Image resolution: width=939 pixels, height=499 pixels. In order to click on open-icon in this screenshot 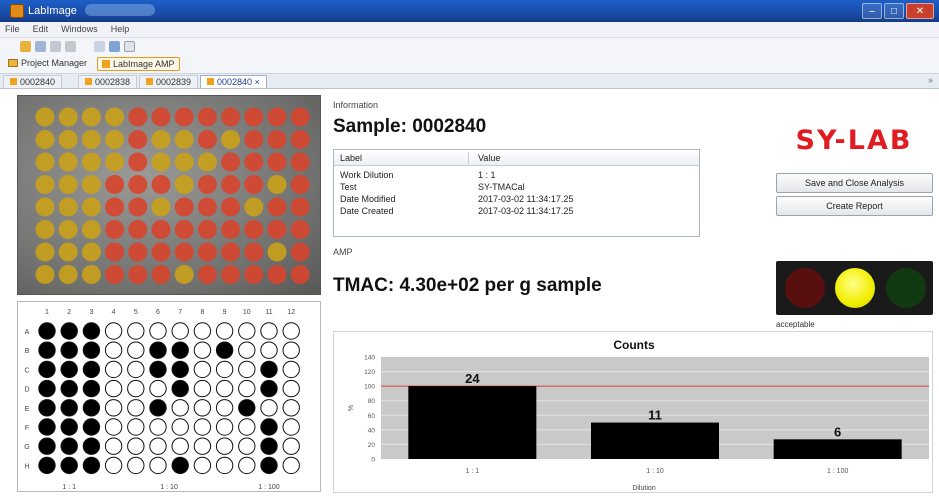, I will do `click(25, 46)`.